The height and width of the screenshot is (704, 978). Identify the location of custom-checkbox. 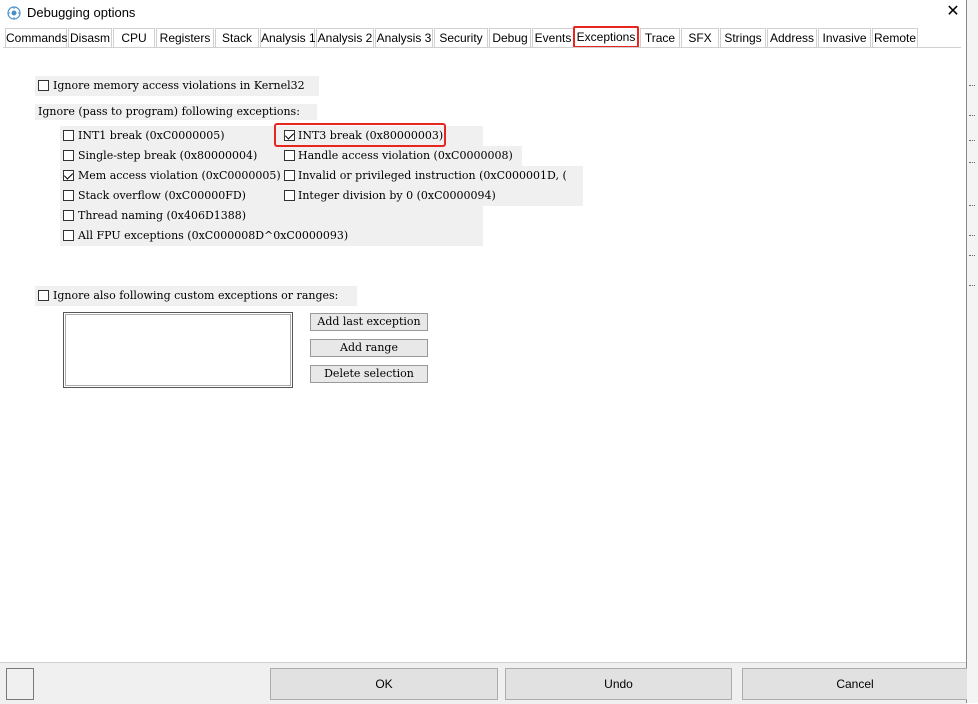
(43, 295).